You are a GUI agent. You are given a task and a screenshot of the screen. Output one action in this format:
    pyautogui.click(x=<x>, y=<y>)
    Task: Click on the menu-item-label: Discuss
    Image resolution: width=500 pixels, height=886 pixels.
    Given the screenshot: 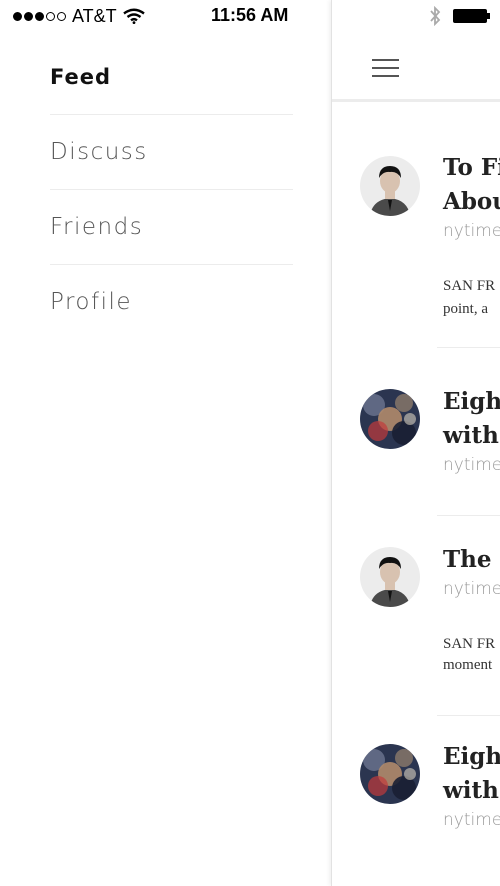 What is the action you would take?
    pyautogui.click(x=99, y=152)
    